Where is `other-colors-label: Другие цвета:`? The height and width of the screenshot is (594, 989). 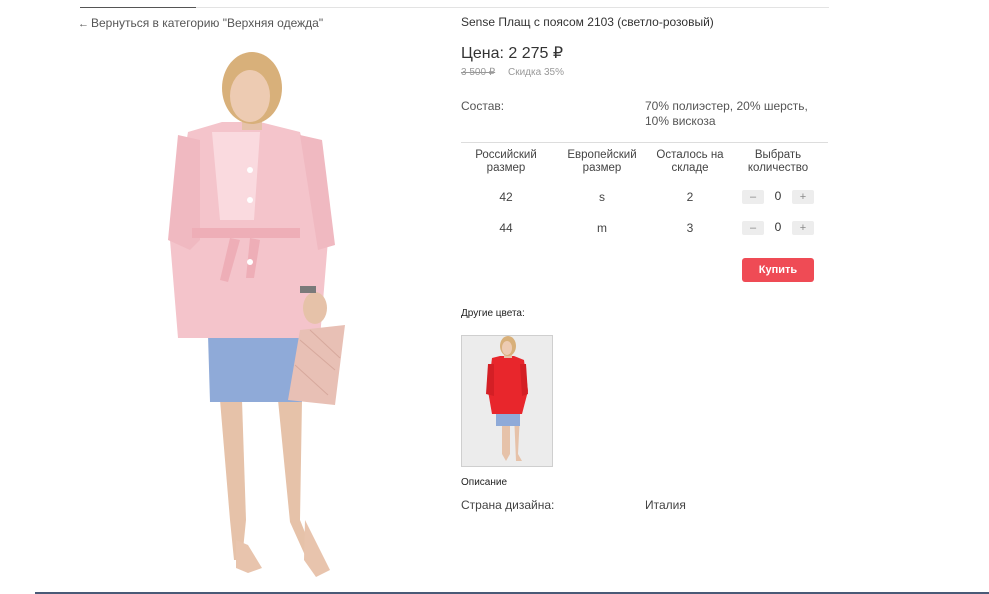
other-colors-label: Другие цвета: is located at coordinates (493, 313).